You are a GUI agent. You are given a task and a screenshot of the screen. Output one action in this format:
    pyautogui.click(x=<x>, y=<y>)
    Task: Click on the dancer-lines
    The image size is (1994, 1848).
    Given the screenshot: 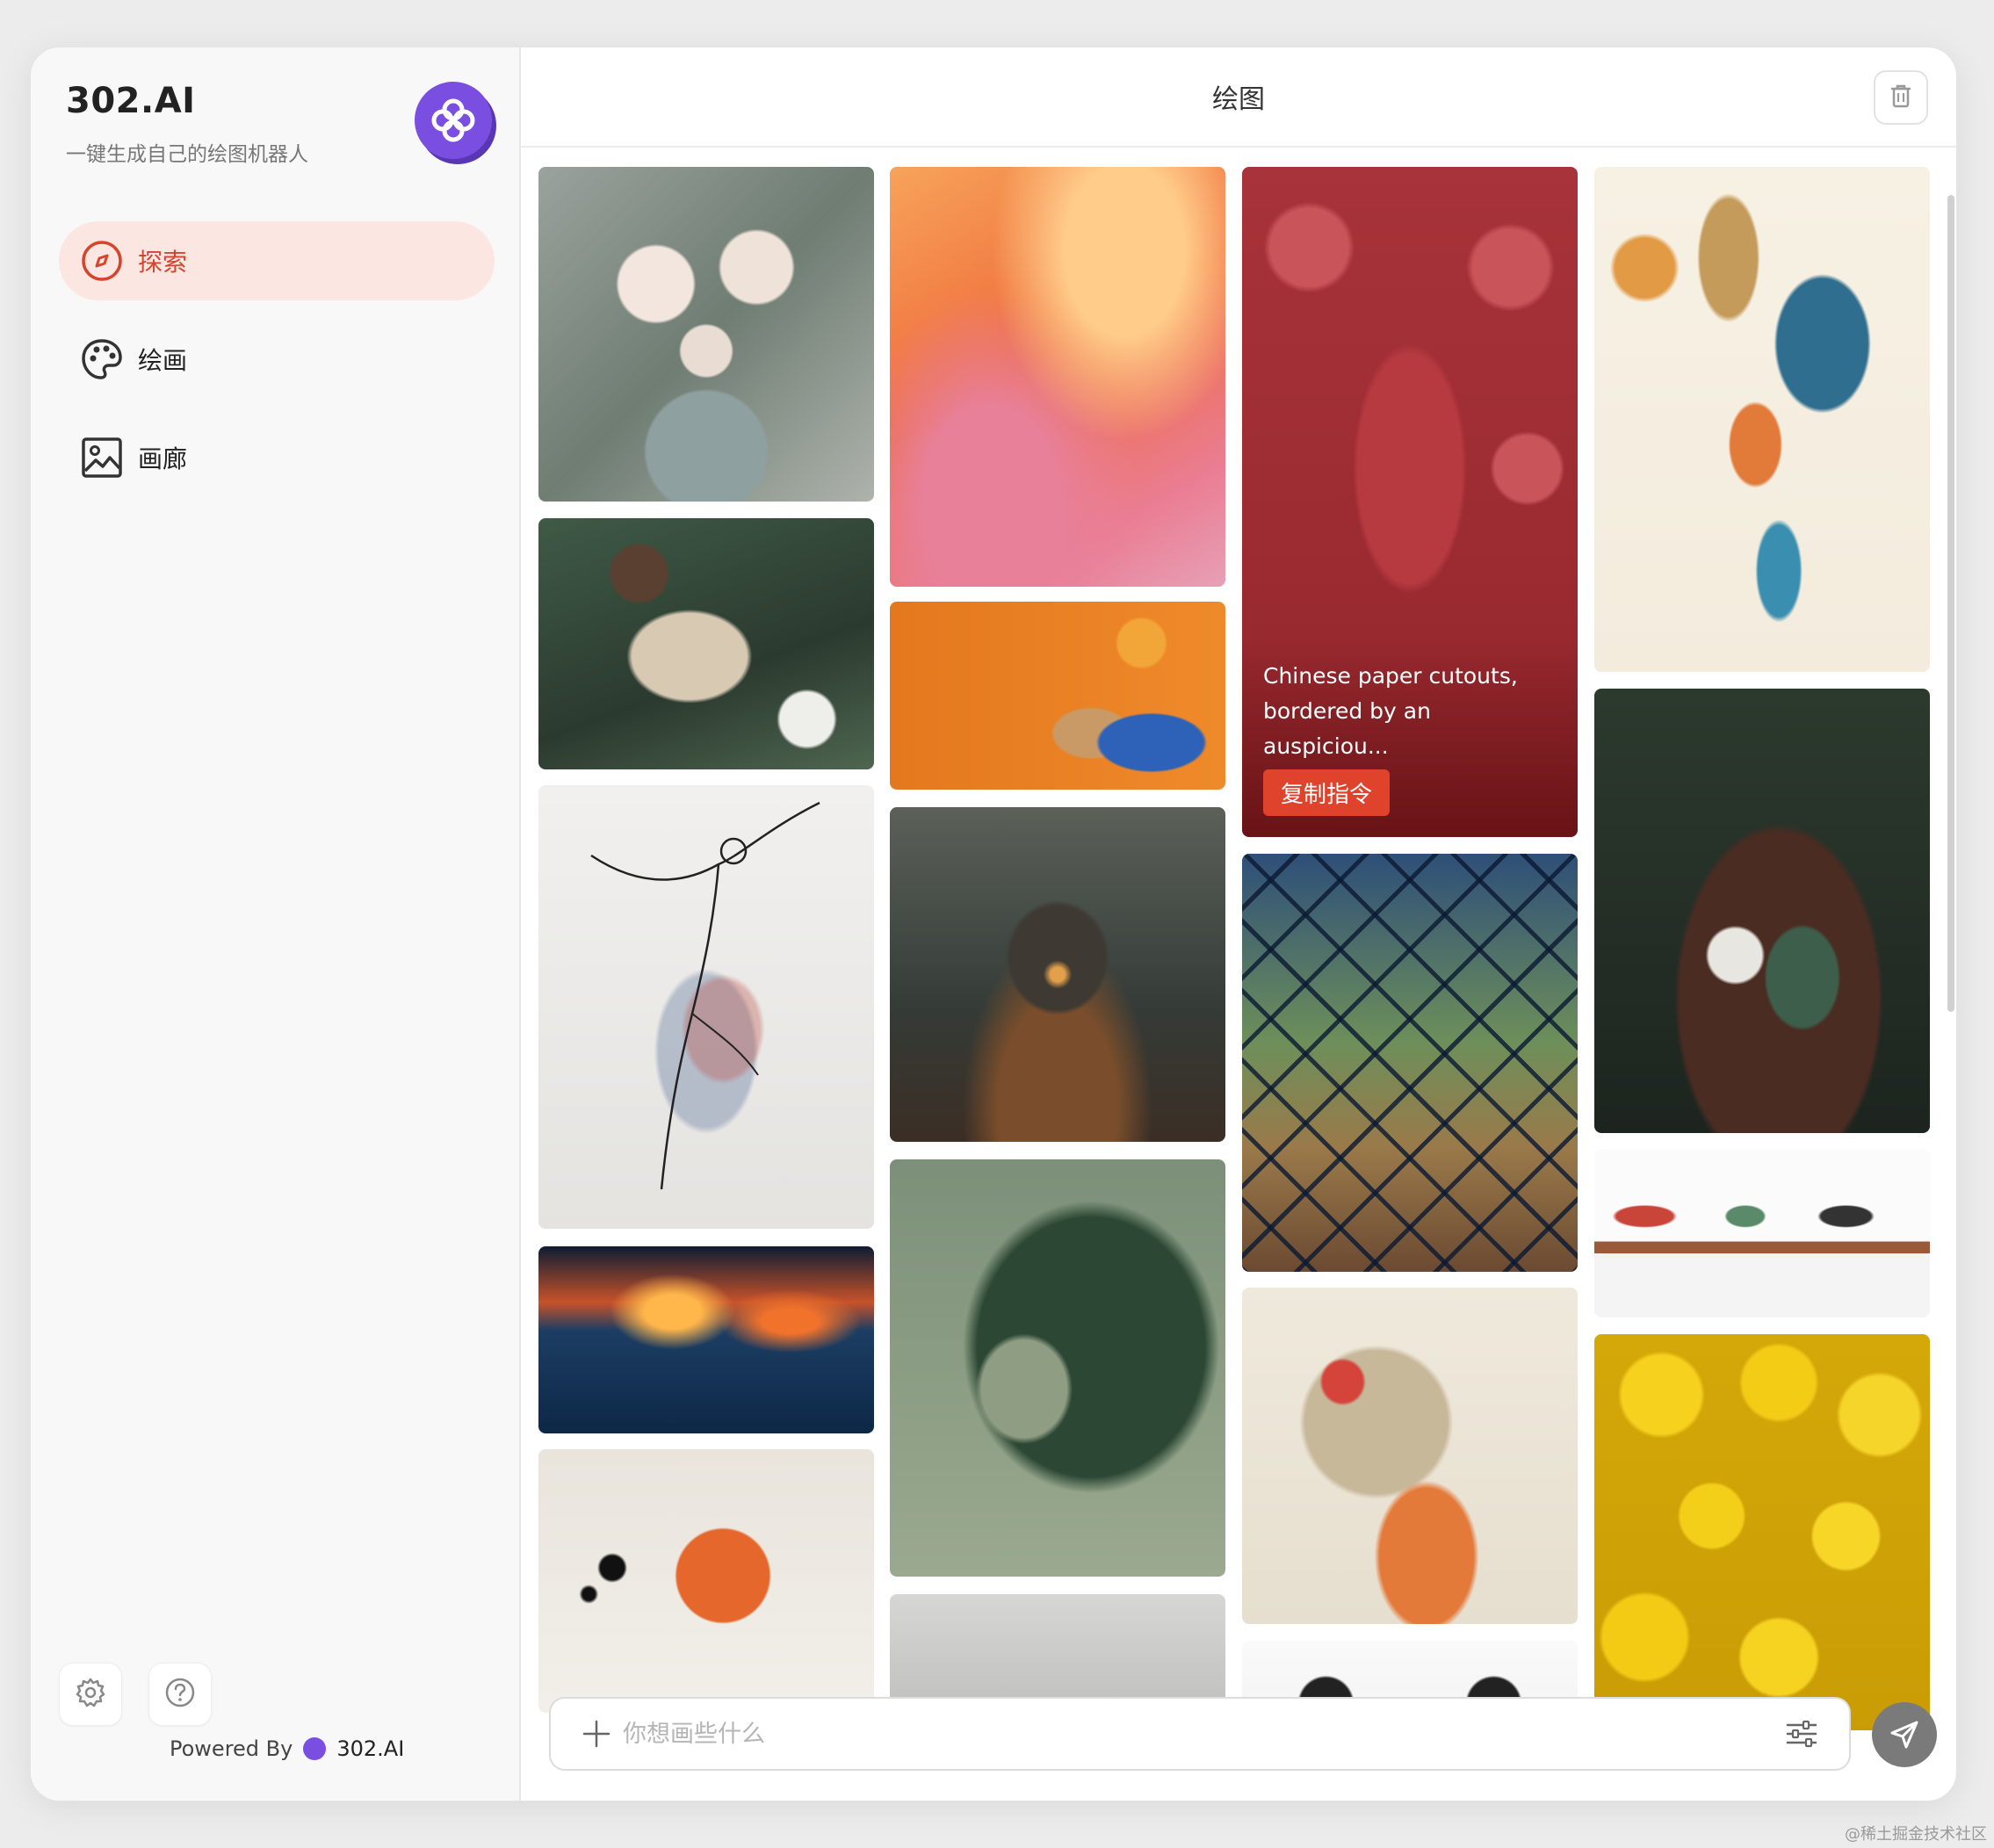 What is the action you would take?
    pyautogui.click(x=705, y=995)
    